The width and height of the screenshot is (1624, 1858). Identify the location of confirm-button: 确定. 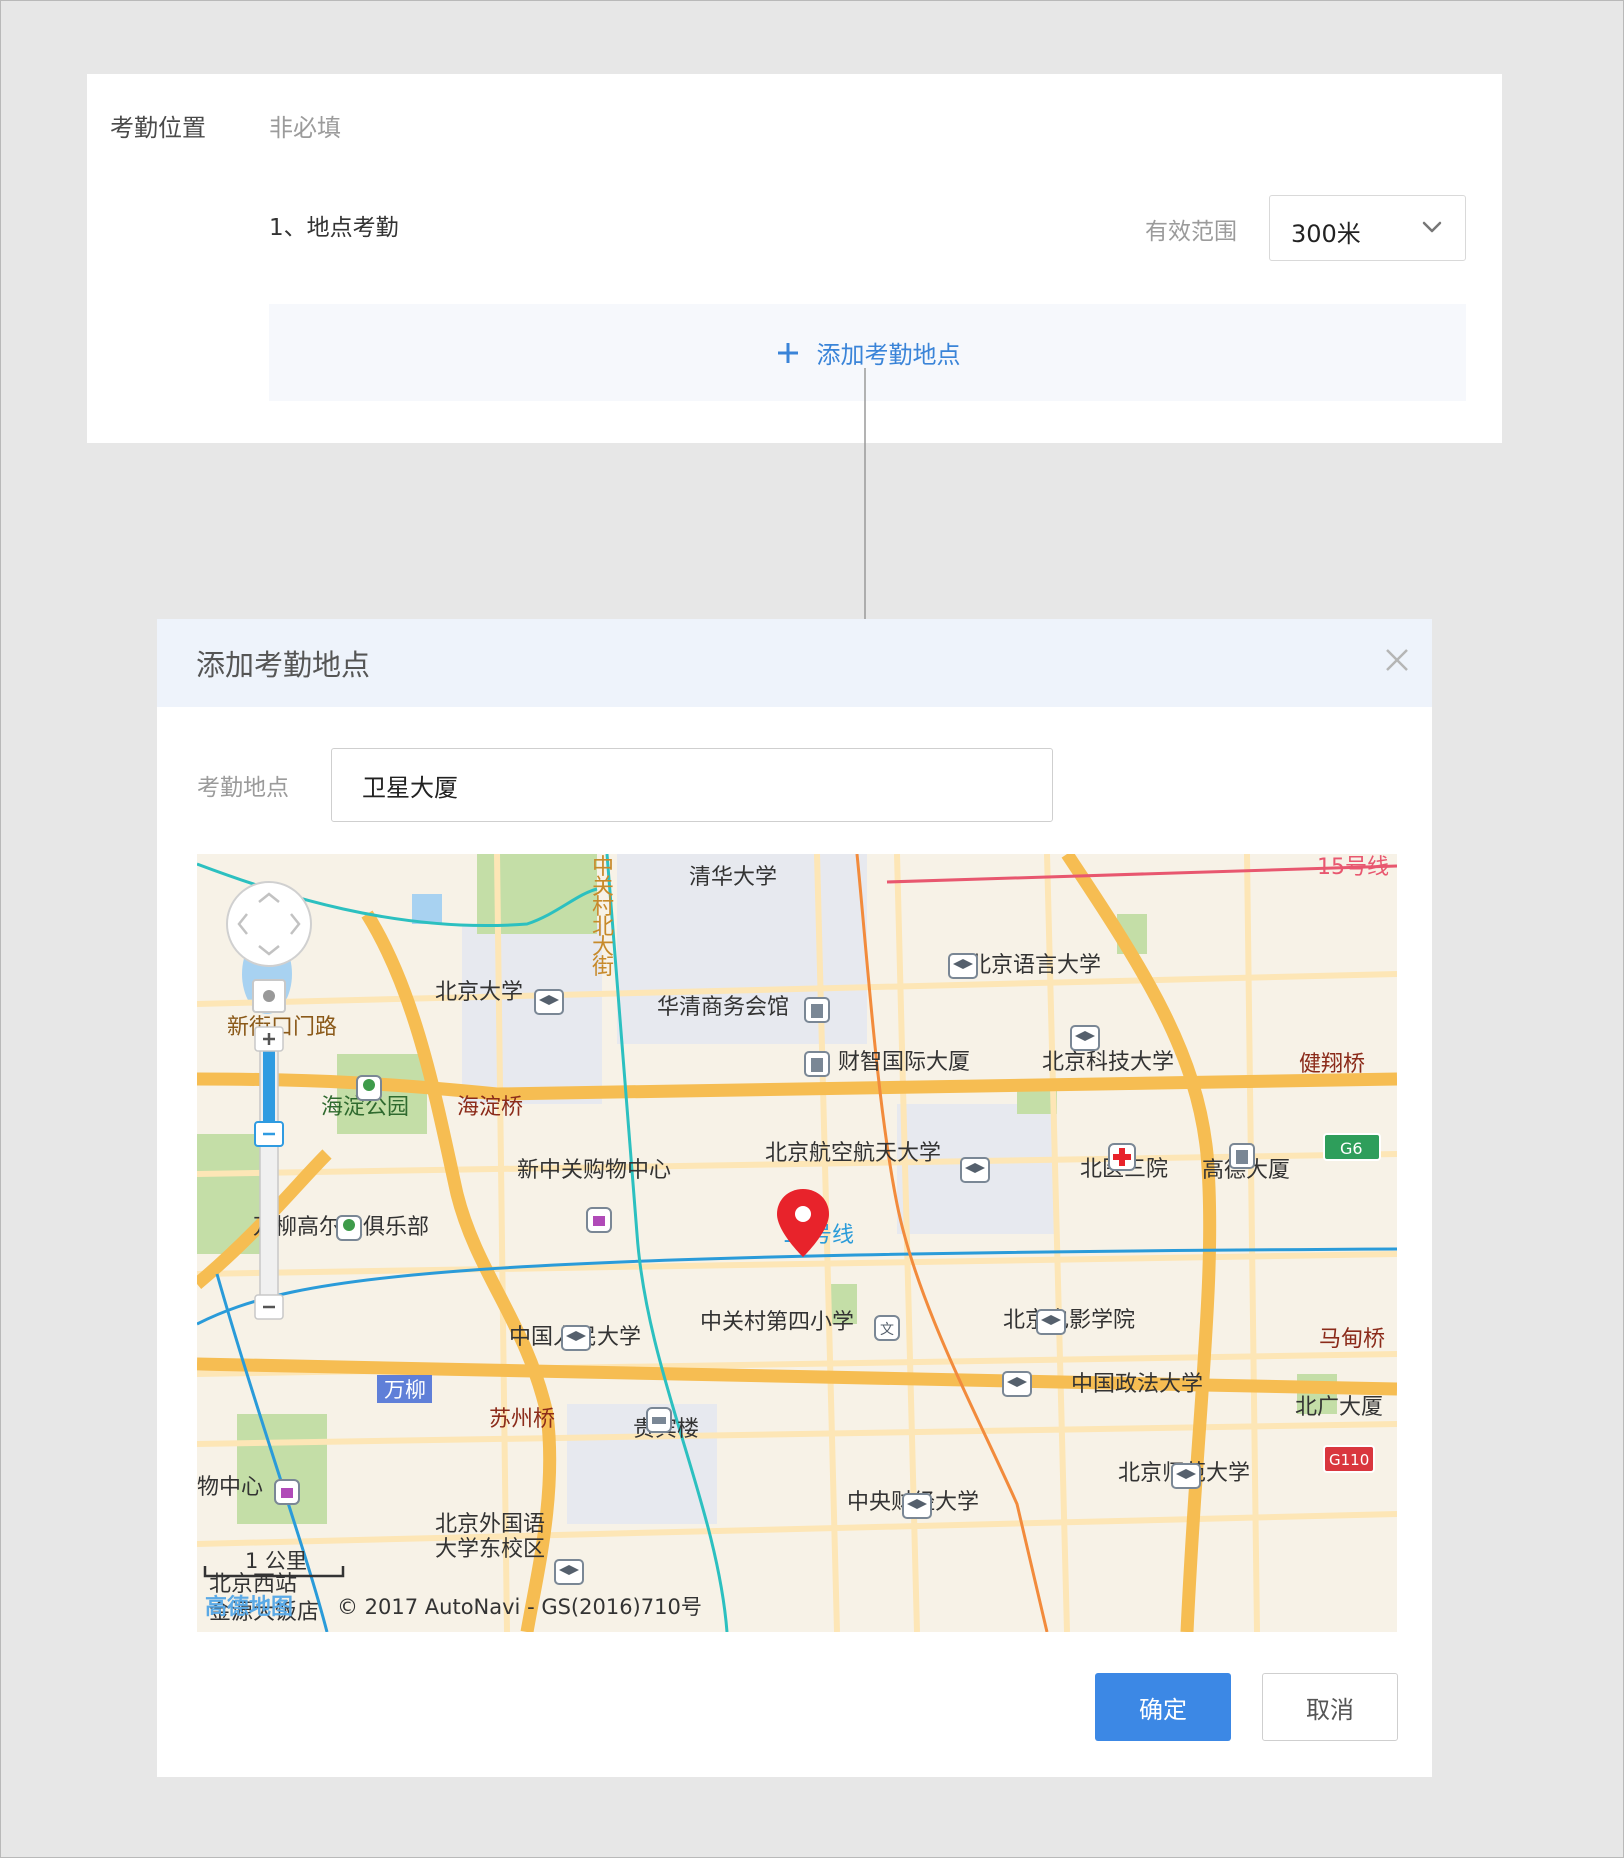
(1163, 1707).